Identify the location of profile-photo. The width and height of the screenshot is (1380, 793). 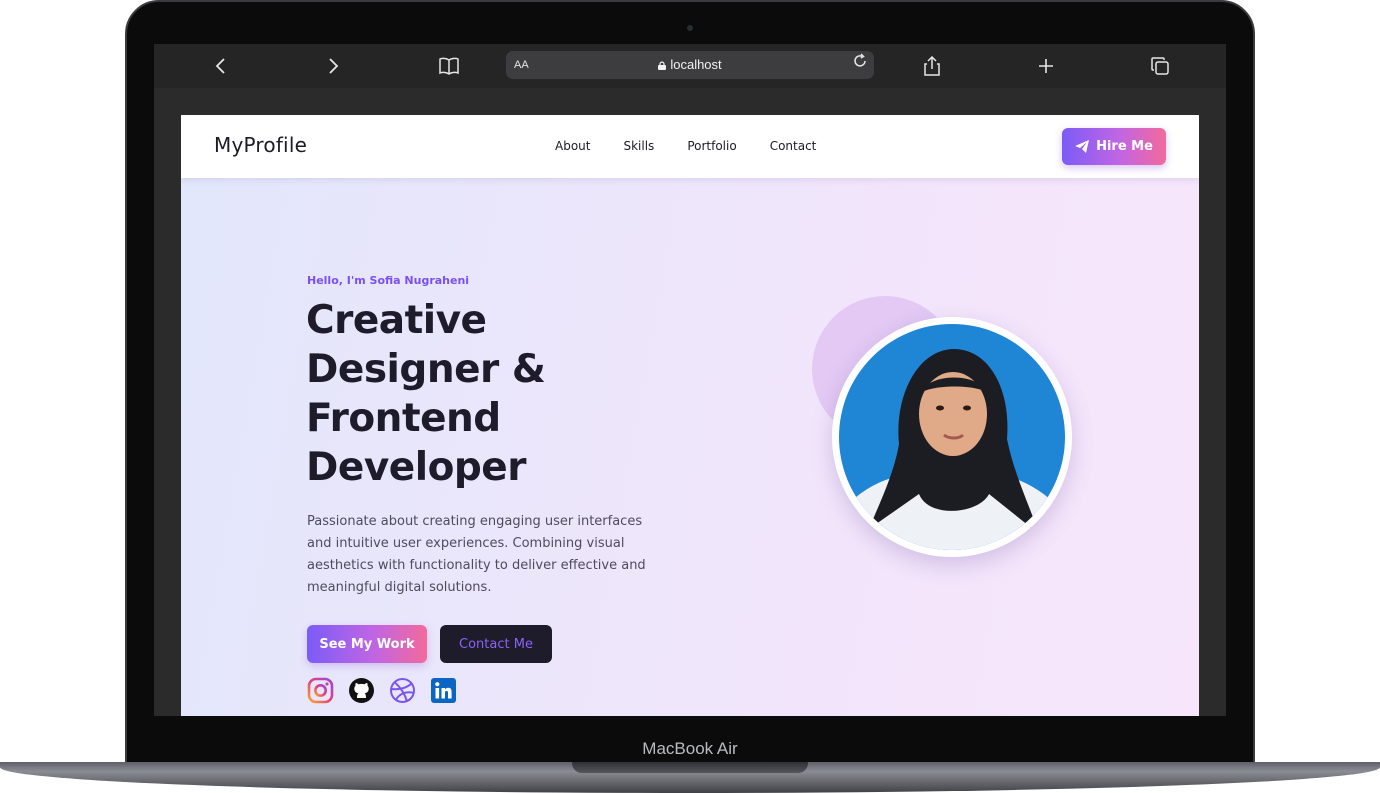
(952, 437).